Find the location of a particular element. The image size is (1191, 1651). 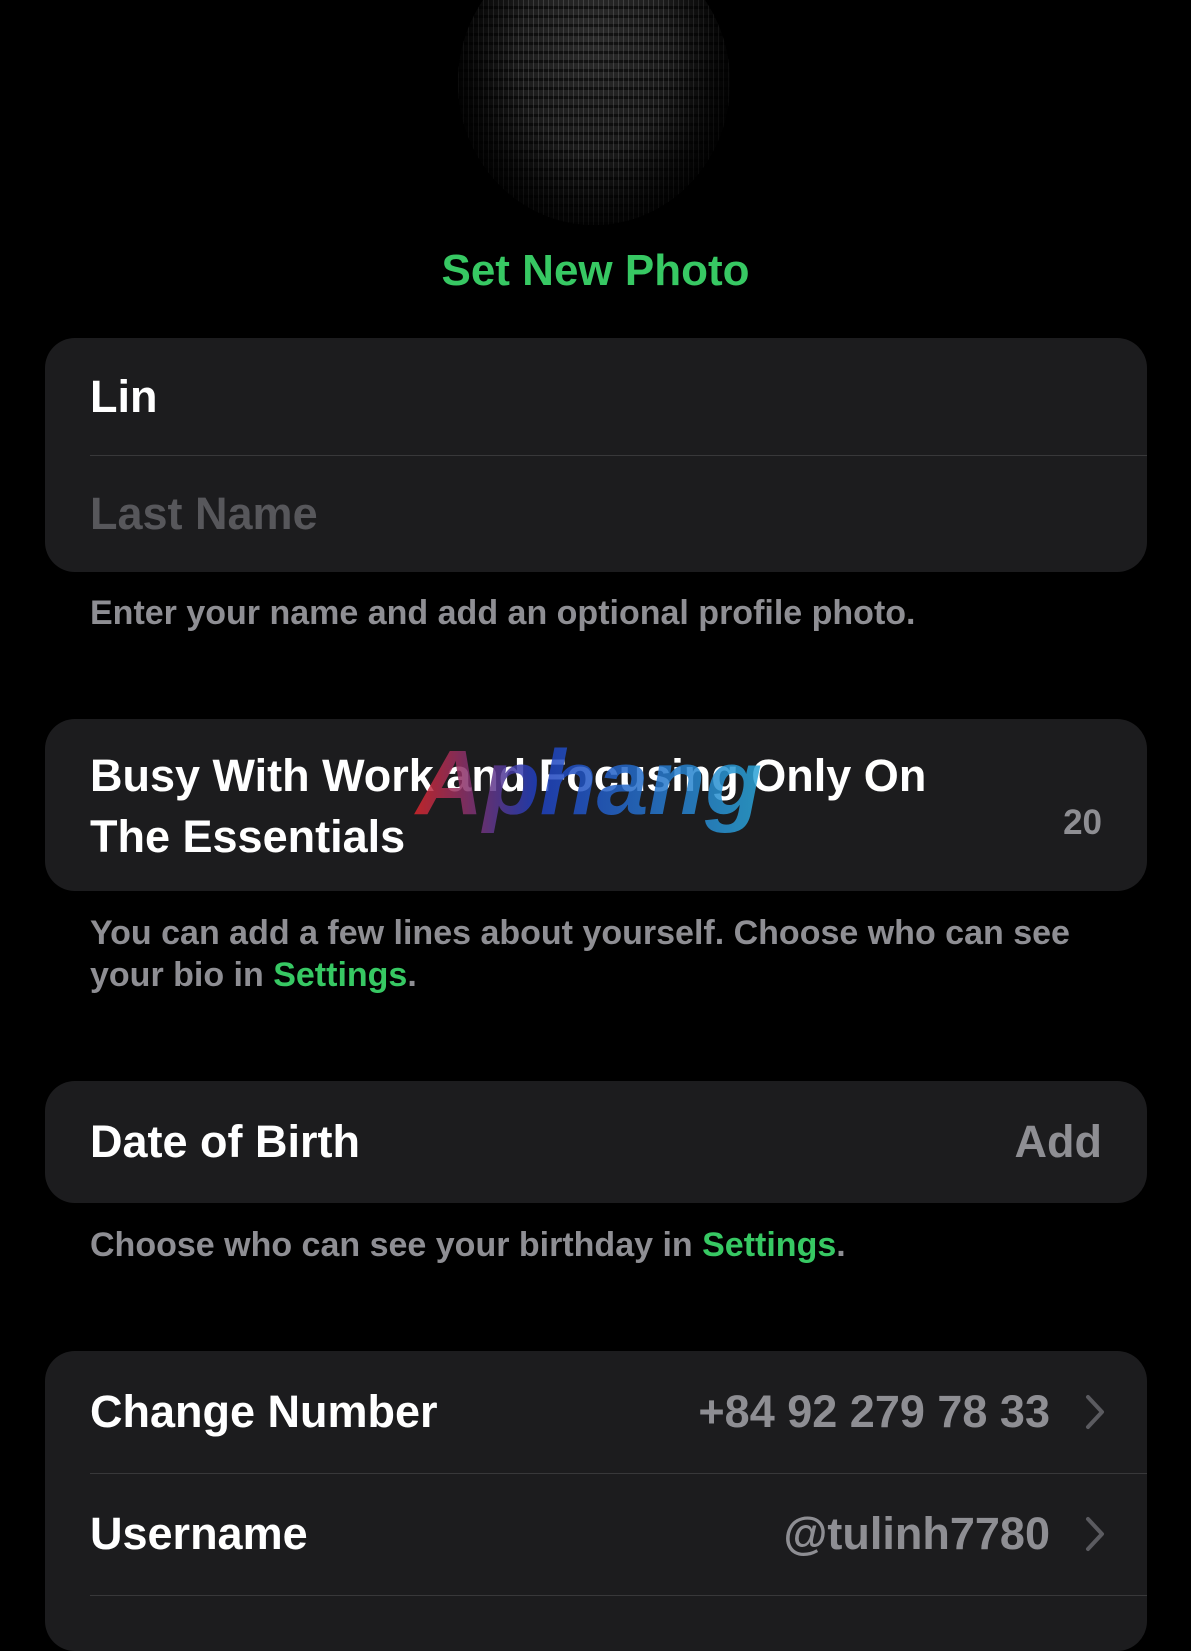

birthday-hint-text: Choose who can see your birthday in is located at coordinates (396, 1245).